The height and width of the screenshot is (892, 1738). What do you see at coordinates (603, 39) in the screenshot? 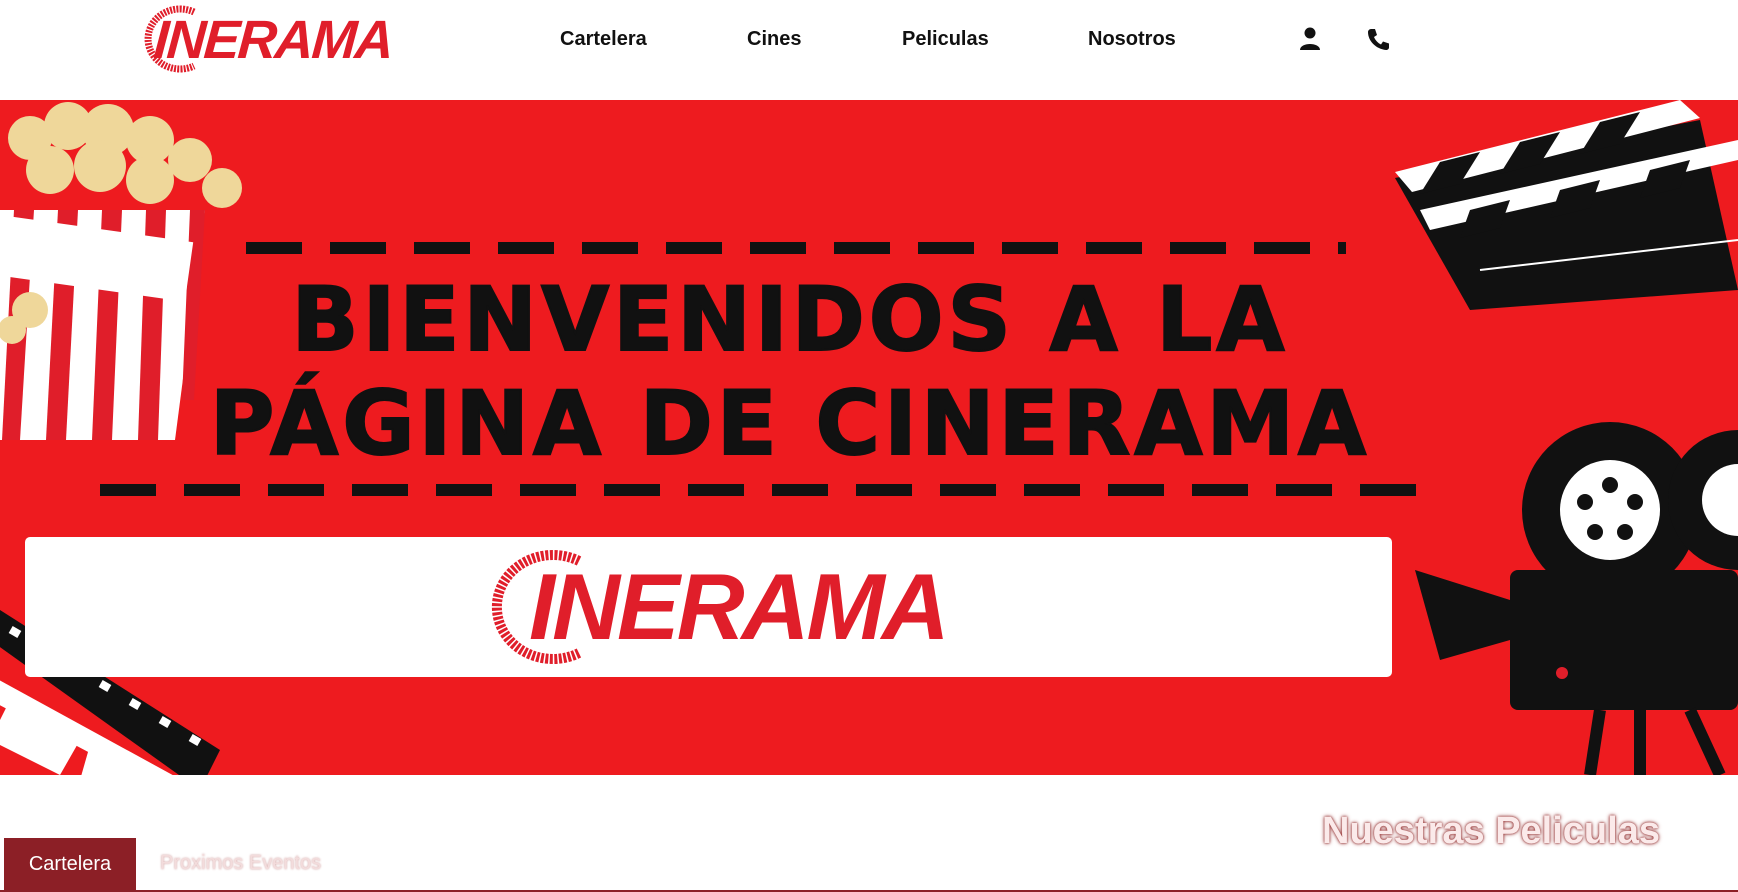
I see `nav-cartelera: Cartelera` at bounding box center [603, 39].